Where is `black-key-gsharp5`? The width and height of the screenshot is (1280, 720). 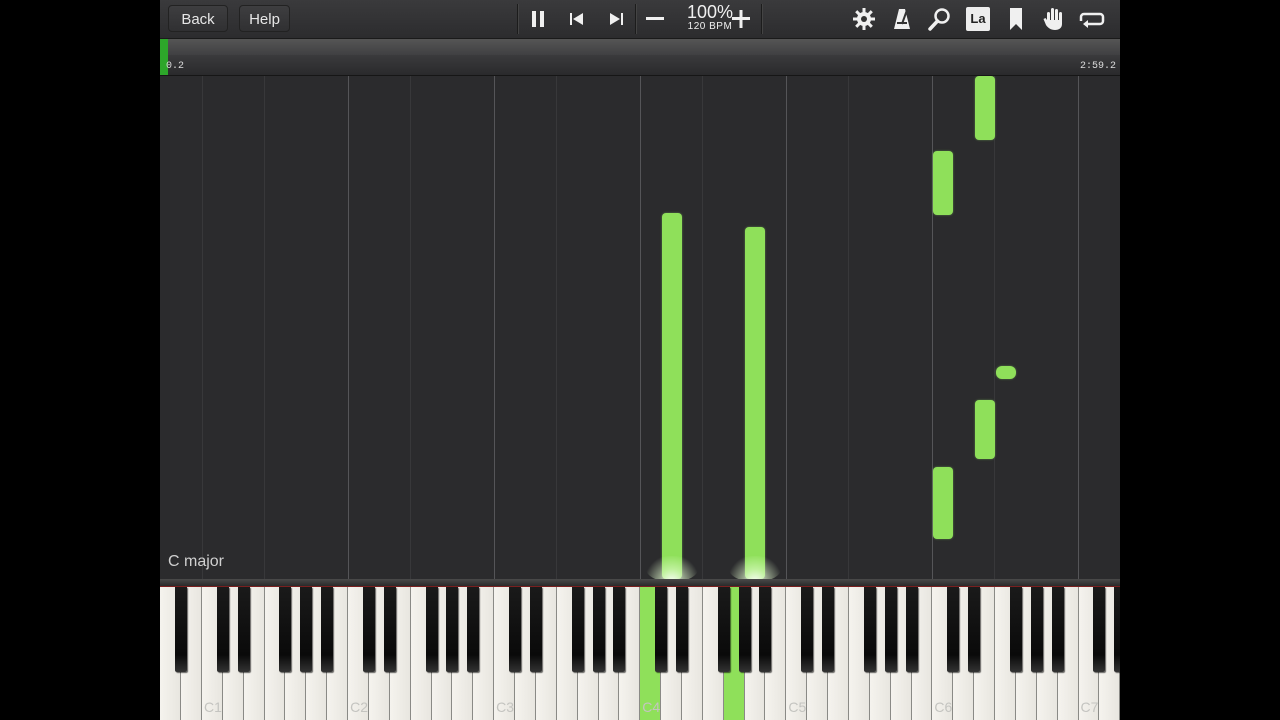 black-key-gsharp5 is located at coordinates (890, 629).